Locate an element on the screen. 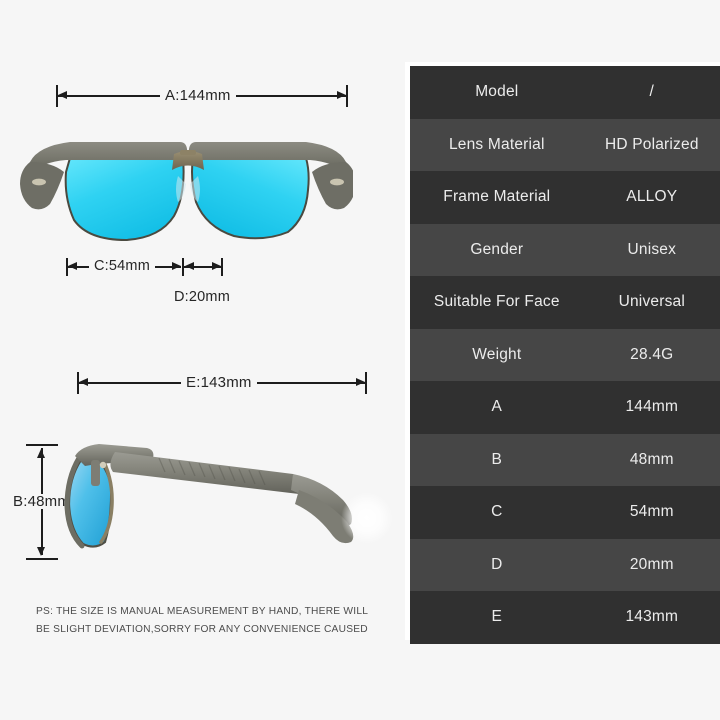 This screenshot has width=720, height=720. dimension-b-arrow-up is located at coordinates (41, 453).